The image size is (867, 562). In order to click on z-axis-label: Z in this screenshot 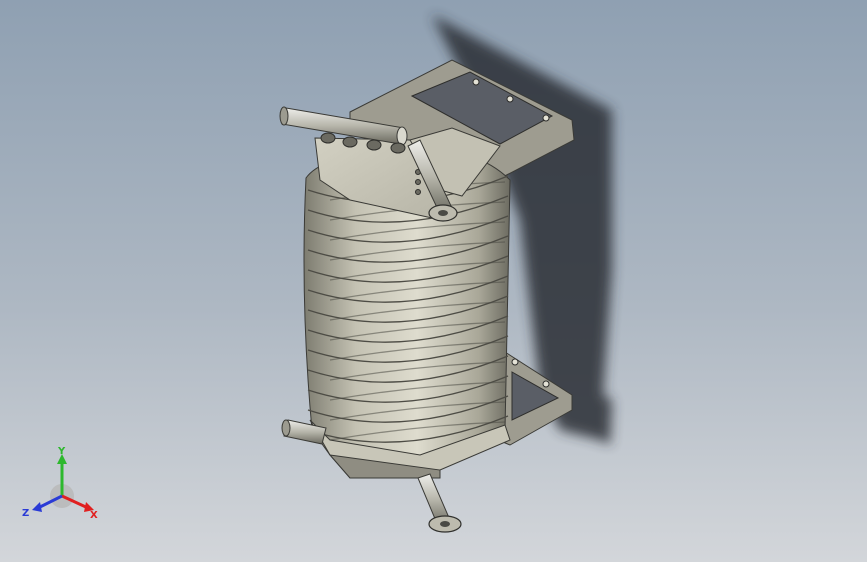, I will do `click(25, 513)`.